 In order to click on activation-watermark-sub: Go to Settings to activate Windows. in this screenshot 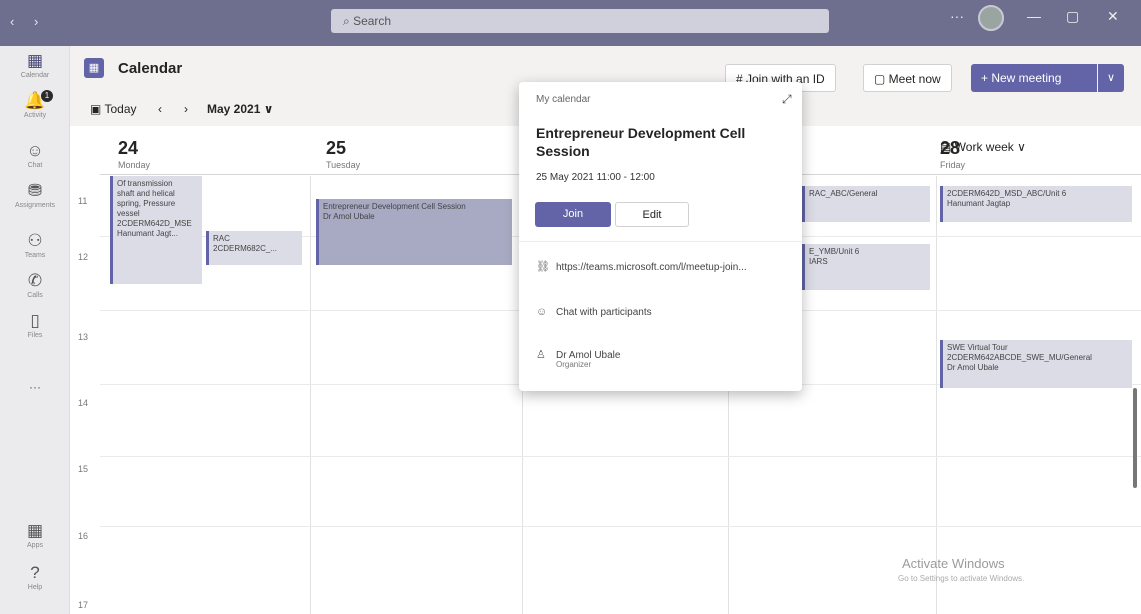, I will do `click(961, 578)`.